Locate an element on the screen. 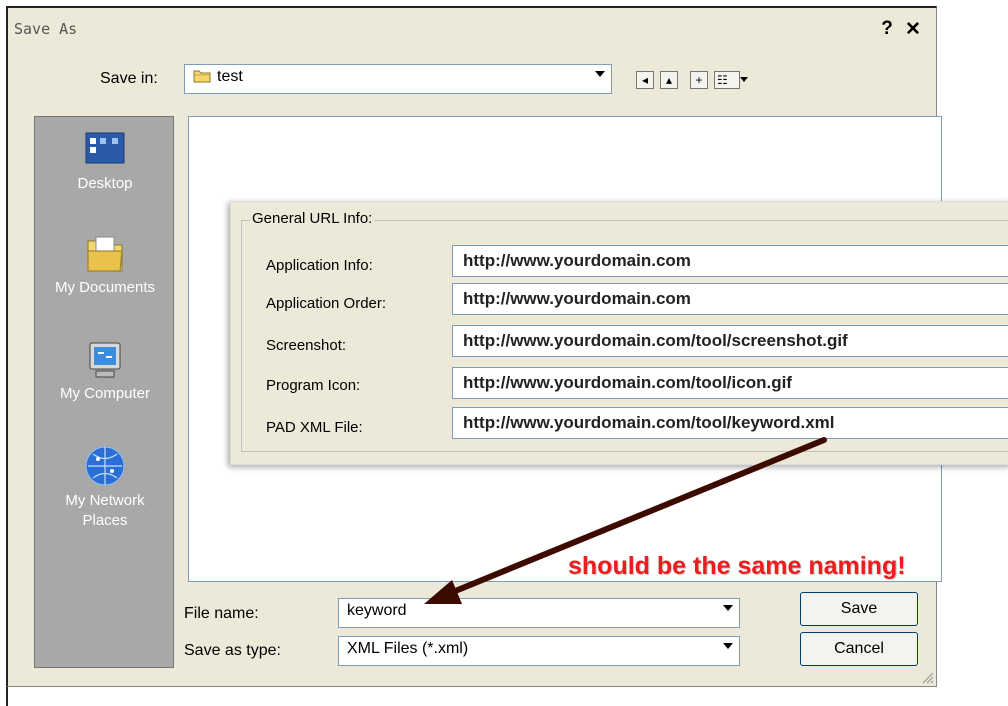 Image resolution: width=1008 pixels, height=706 pixels. annotation-arrow is located at coordinates (625, 520).